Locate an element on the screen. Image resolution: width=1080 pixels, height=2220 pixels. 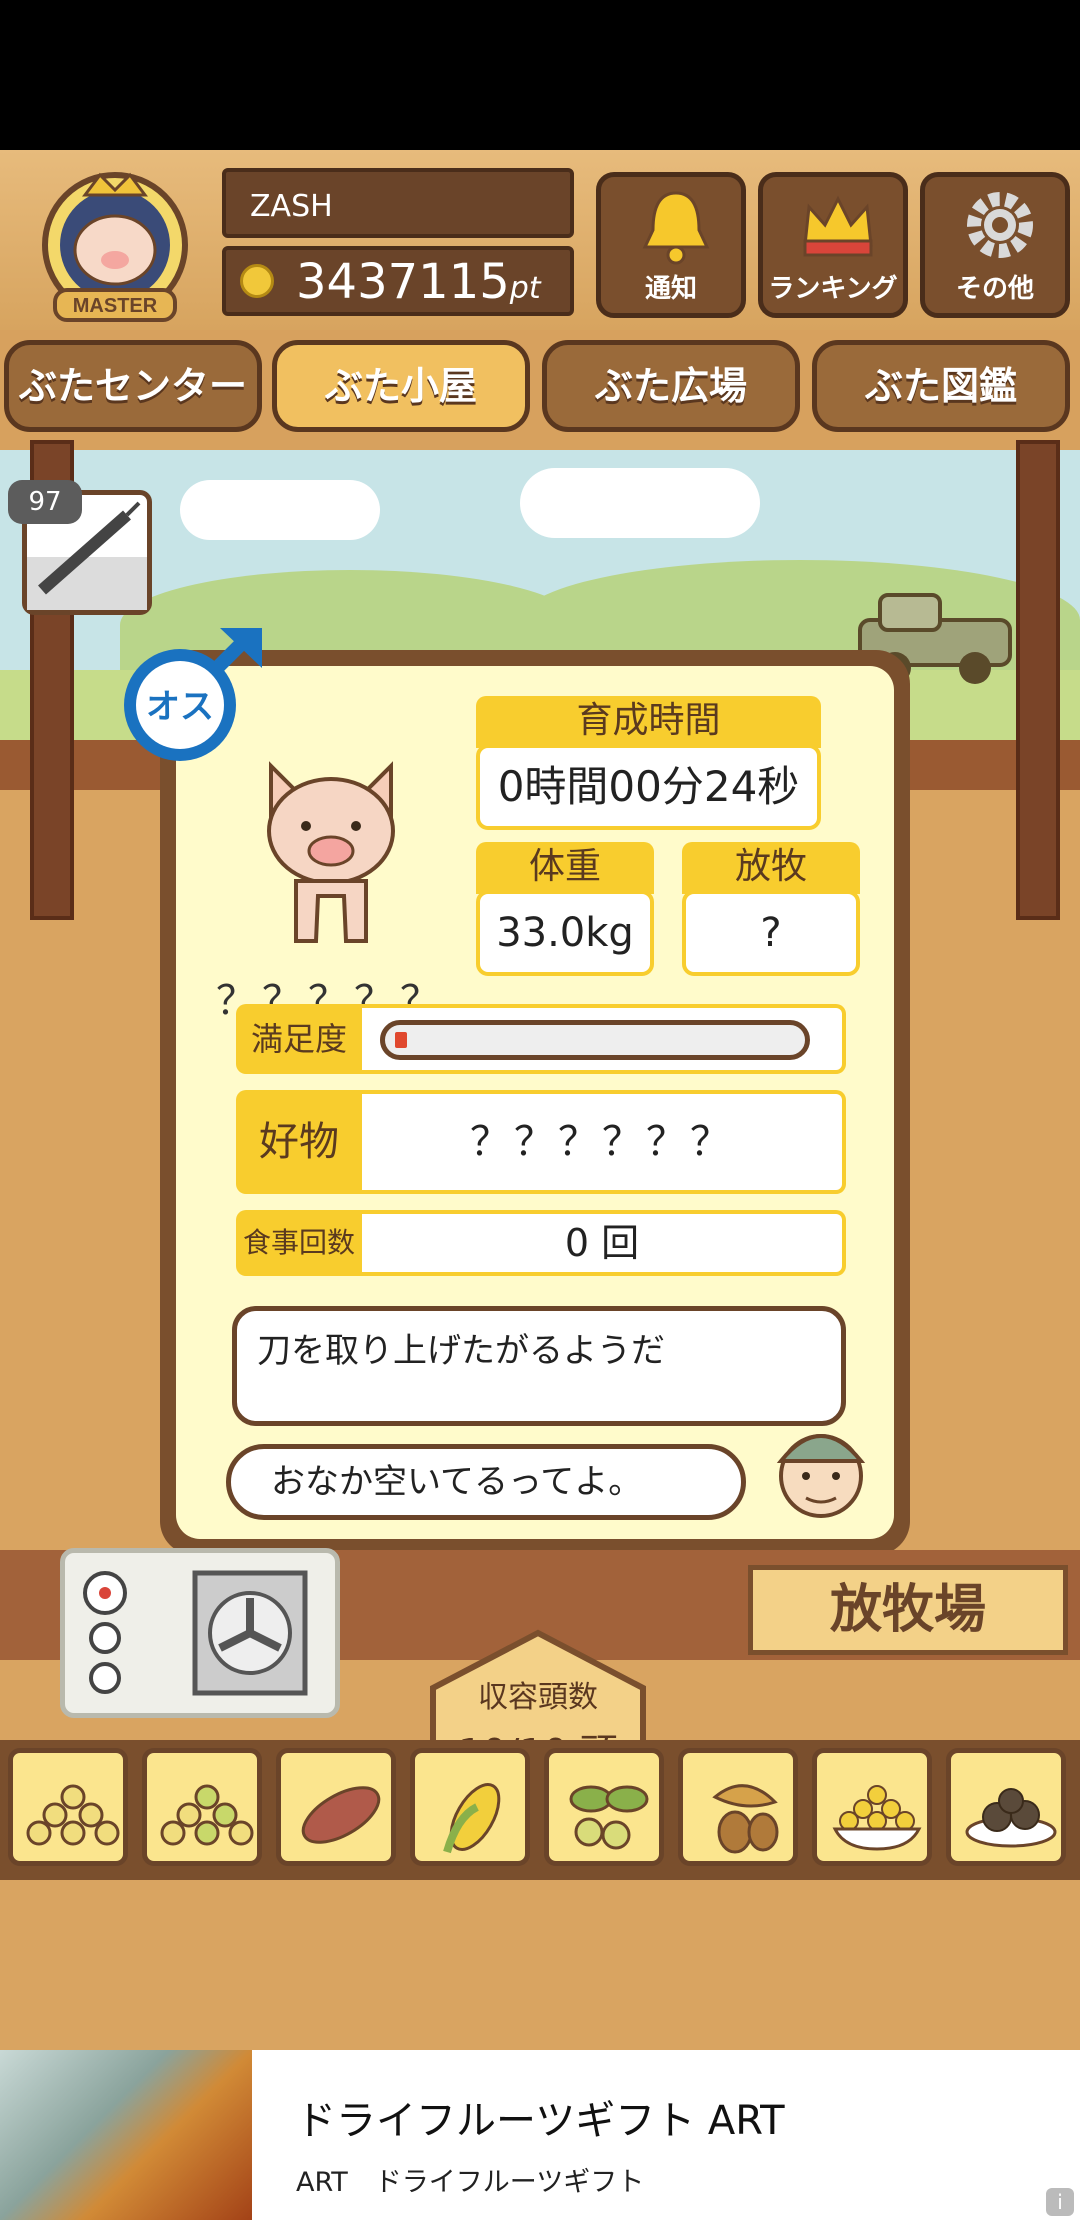
truffle-plate-icon is located at coordinates (1011, 1818).